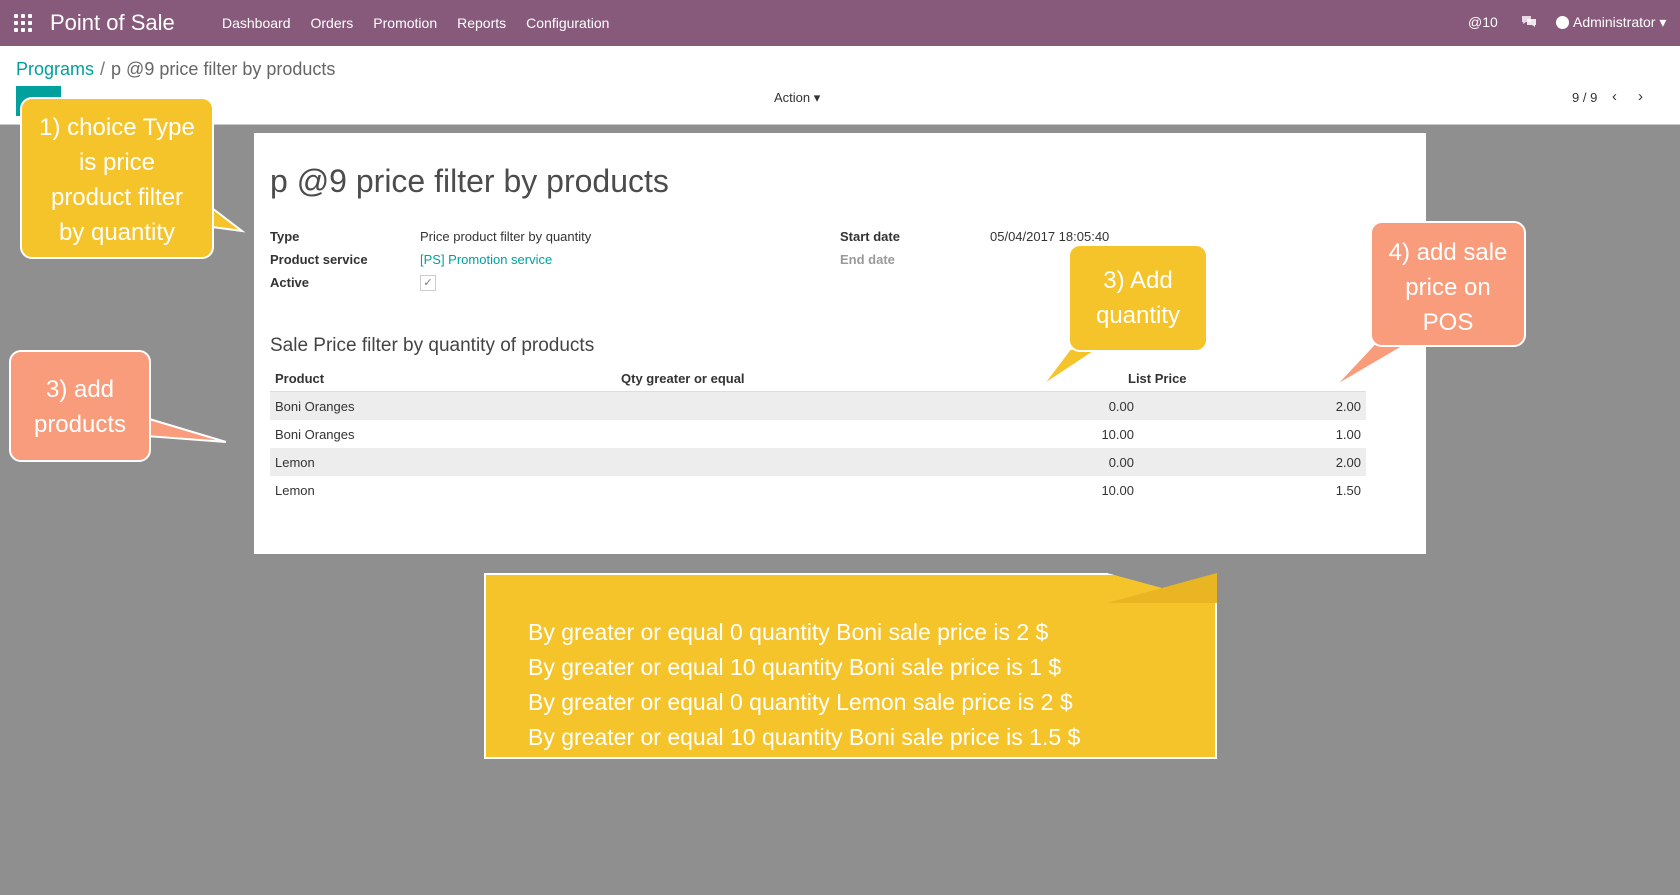  What do you see at coordinates (1448, 287) in the screenshot?
I see `callout-line: price on` at bounding box center [1448, 287].